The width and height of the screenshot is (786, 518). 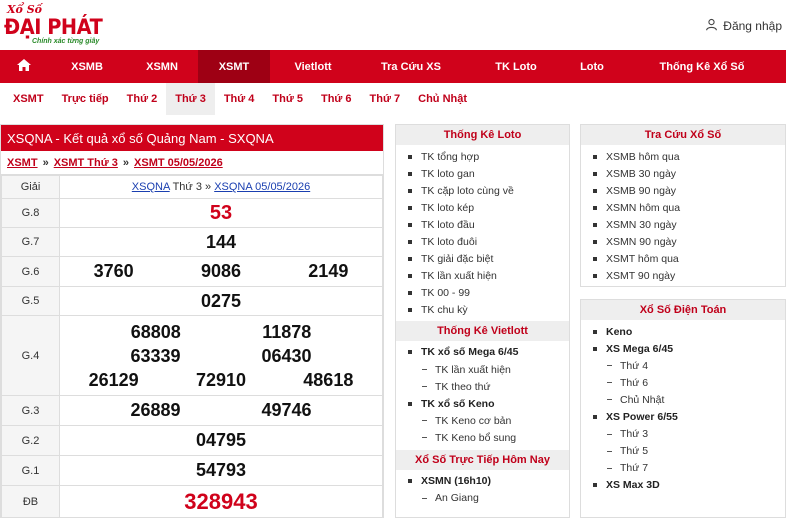 I want to click on list-item: TK Keno cơ bản, so click(x=482, y=420).